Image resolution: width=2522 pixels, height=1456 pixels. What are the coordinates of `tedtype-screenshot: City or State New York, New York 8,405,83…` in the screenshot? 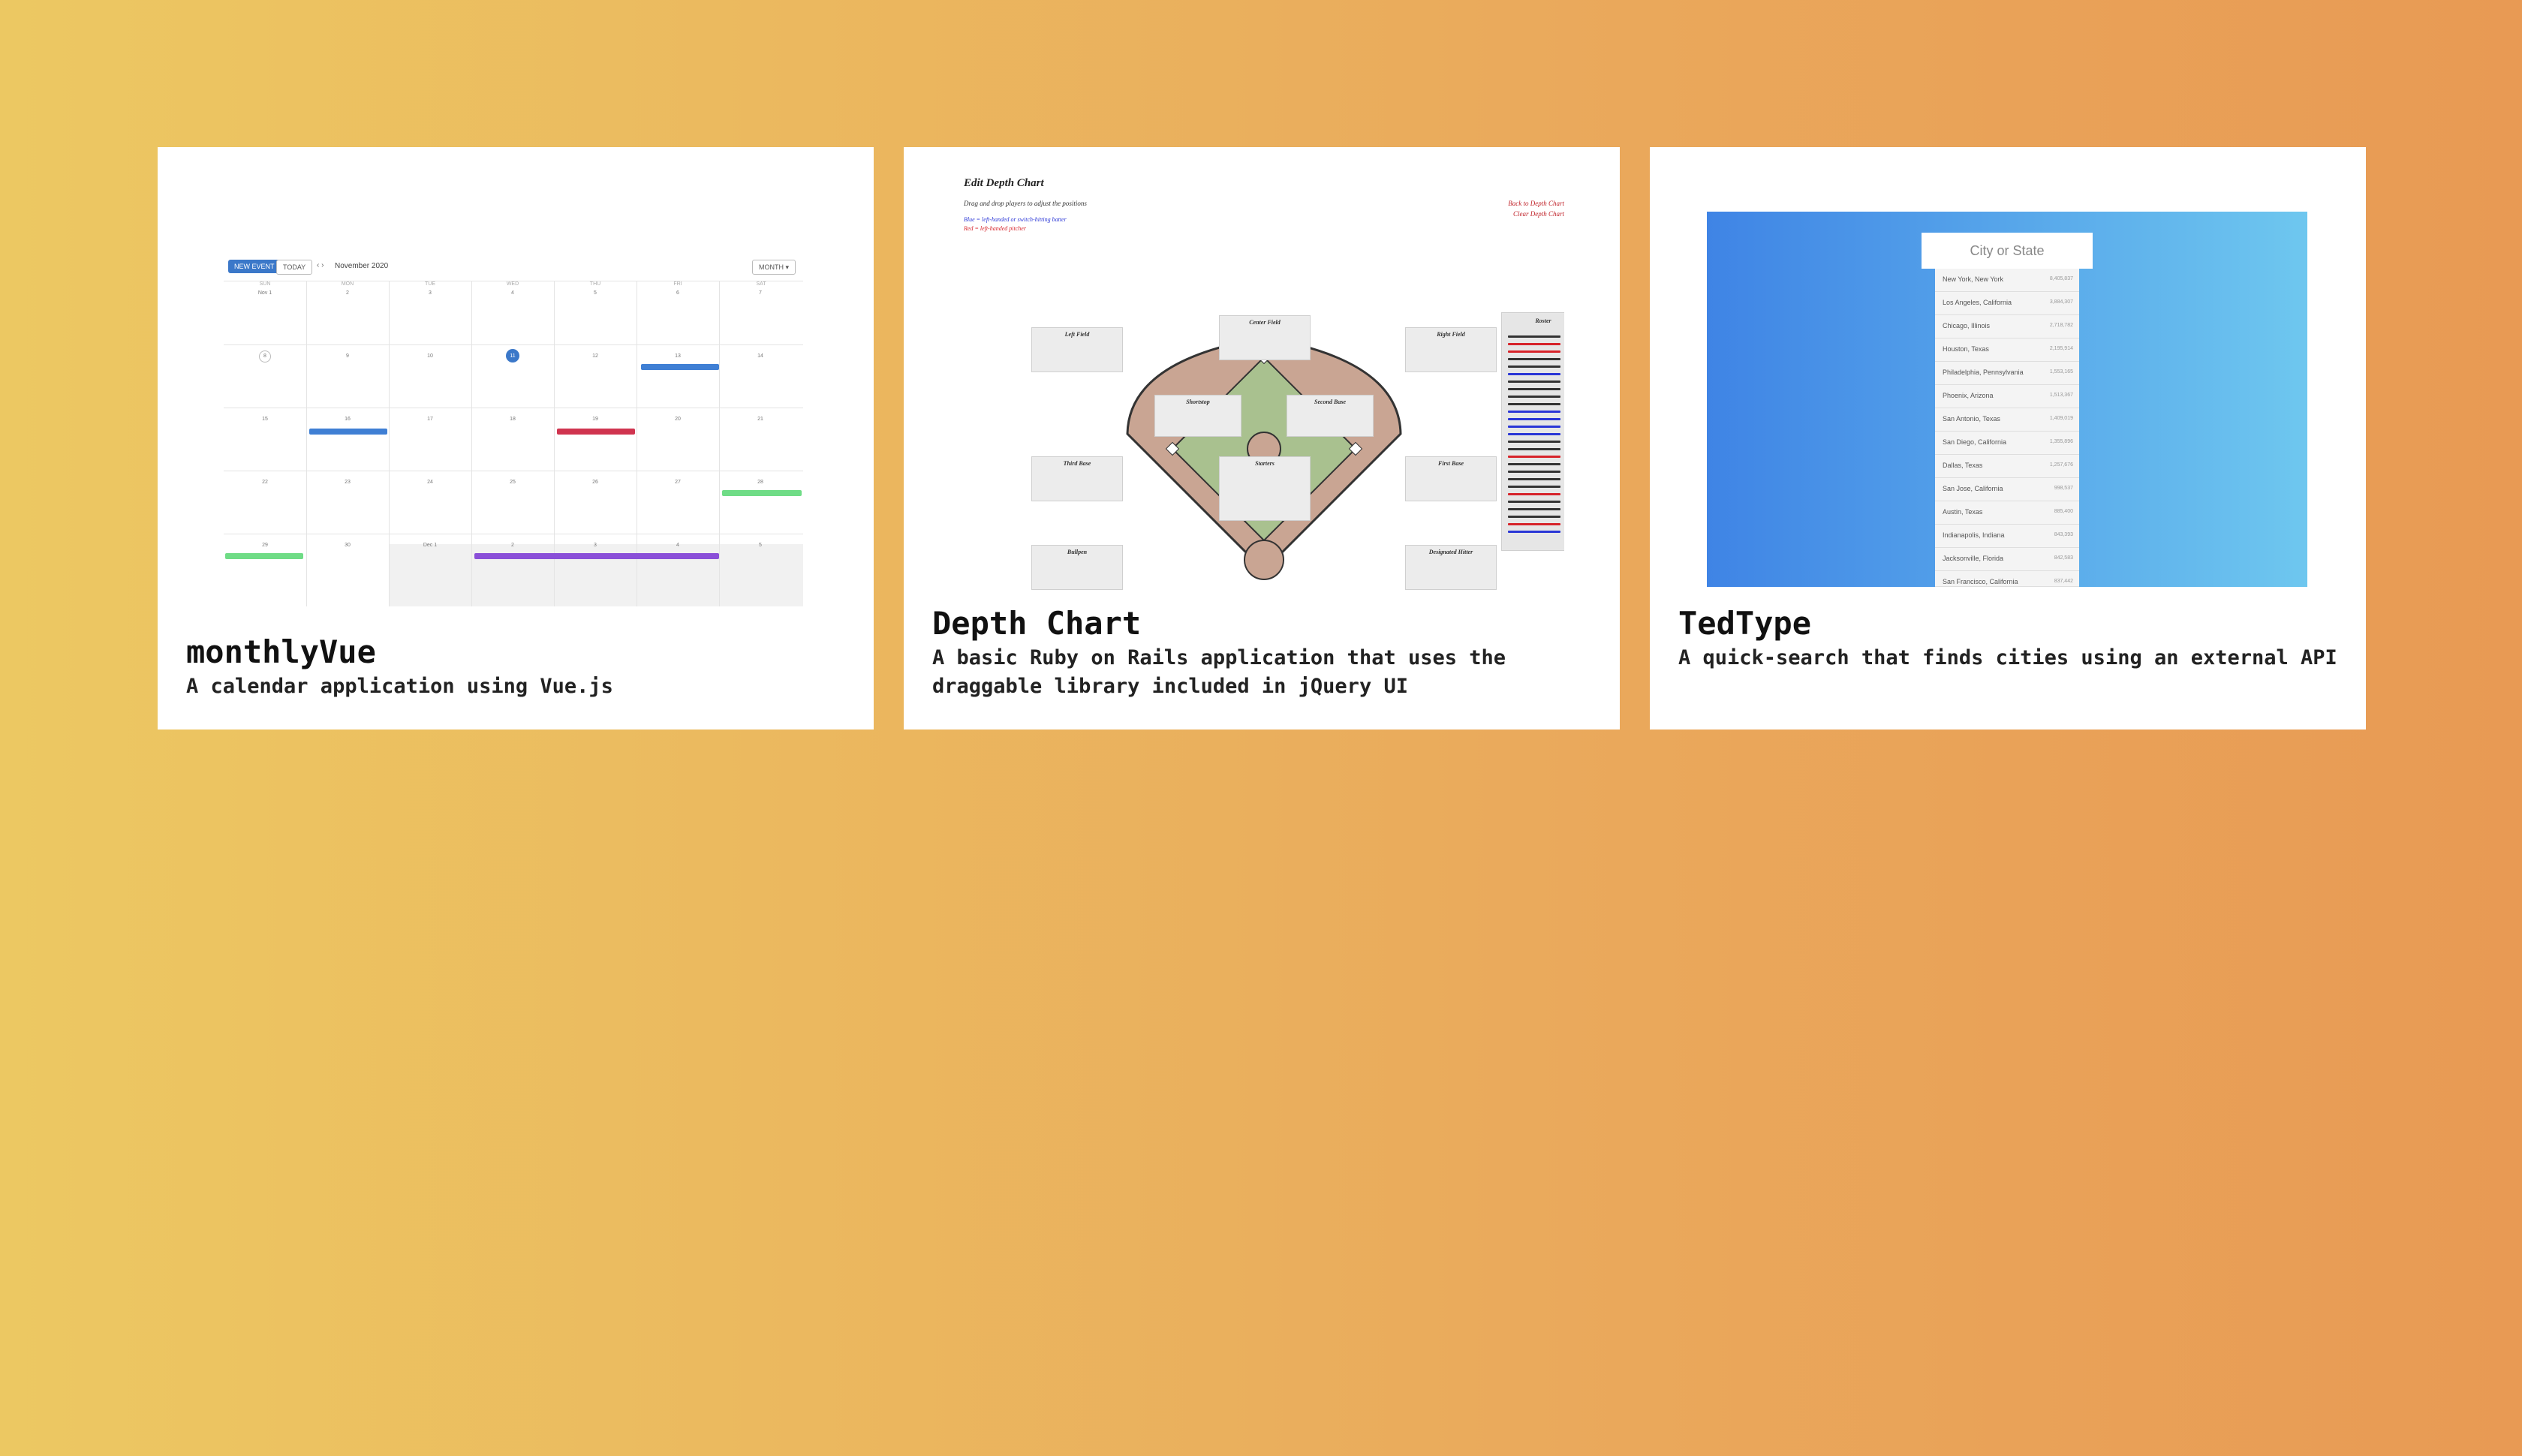 It's located at (2007, 399).